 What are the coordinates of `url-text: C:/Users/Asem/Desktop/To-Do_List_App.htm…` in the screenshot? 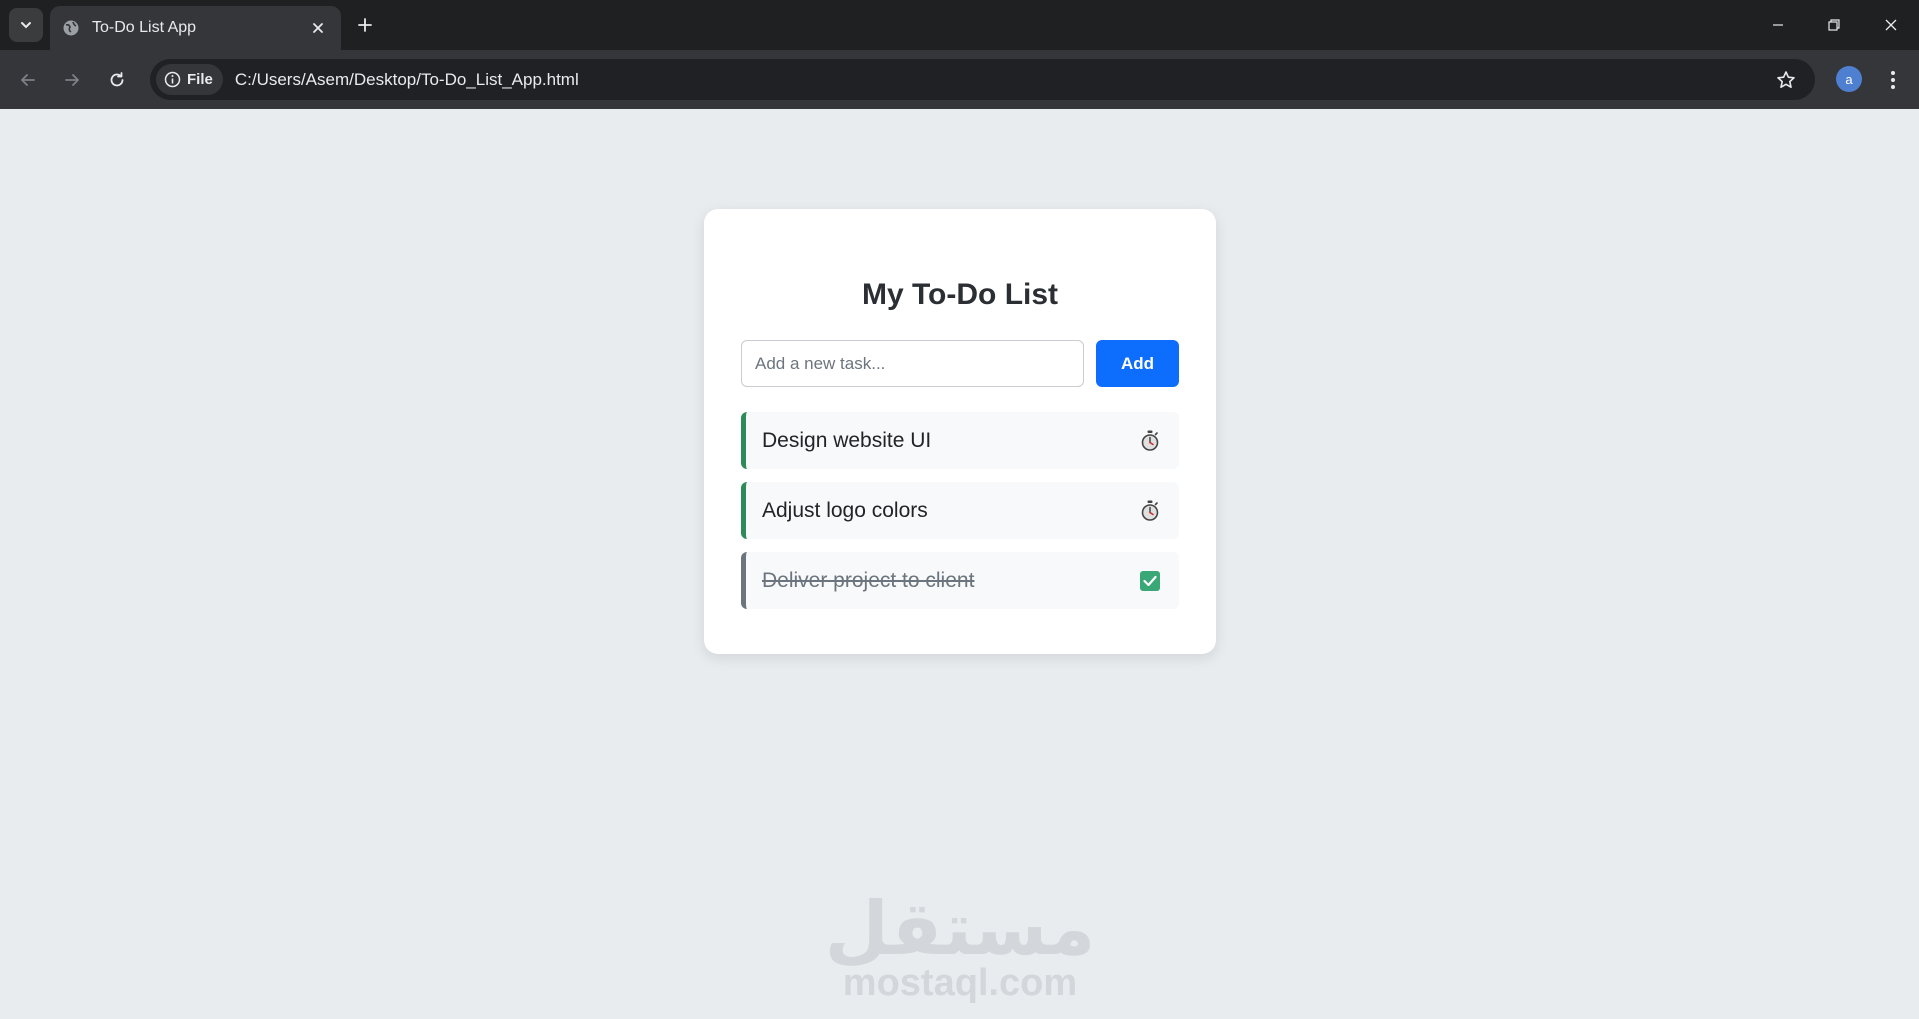 It's located at (1003, 80).